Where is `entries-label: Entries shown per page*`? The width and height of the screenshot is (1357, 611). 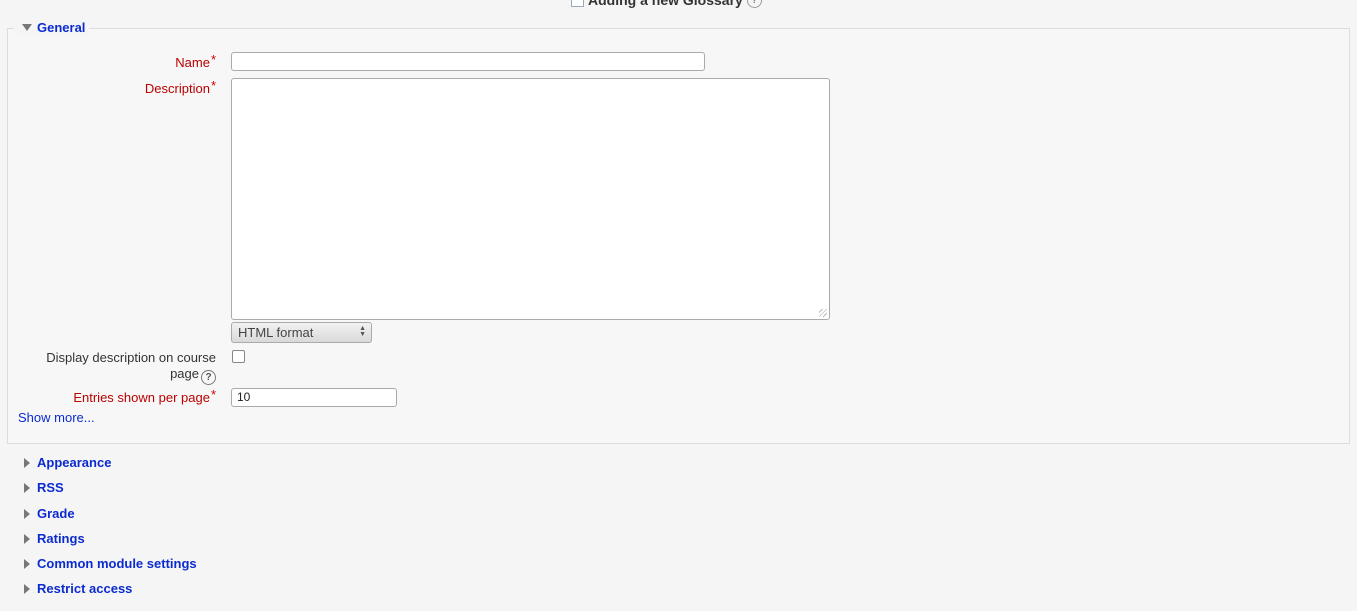
entries-label: Entries shown per page* is located at coordinates (144, 396).